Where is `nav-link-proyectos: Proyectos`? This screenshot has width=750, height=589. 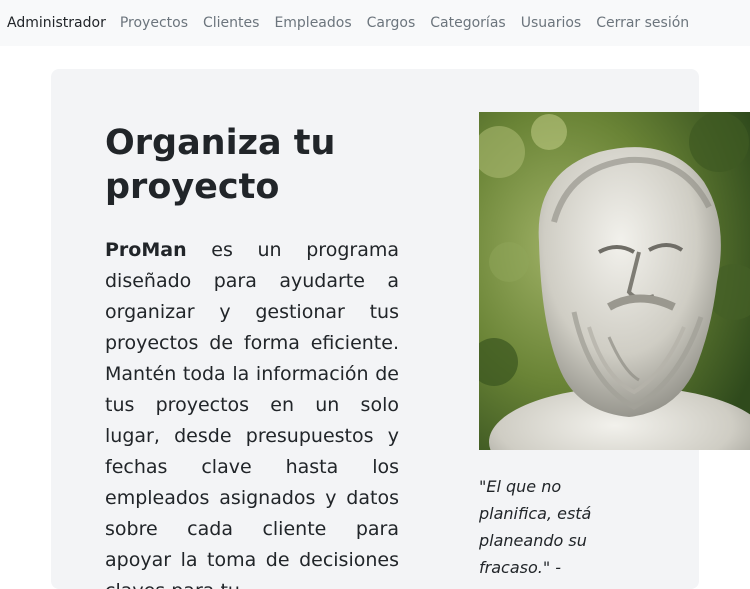 nav-link-proyectos: Proyectos is located at coordinates (154, 23).